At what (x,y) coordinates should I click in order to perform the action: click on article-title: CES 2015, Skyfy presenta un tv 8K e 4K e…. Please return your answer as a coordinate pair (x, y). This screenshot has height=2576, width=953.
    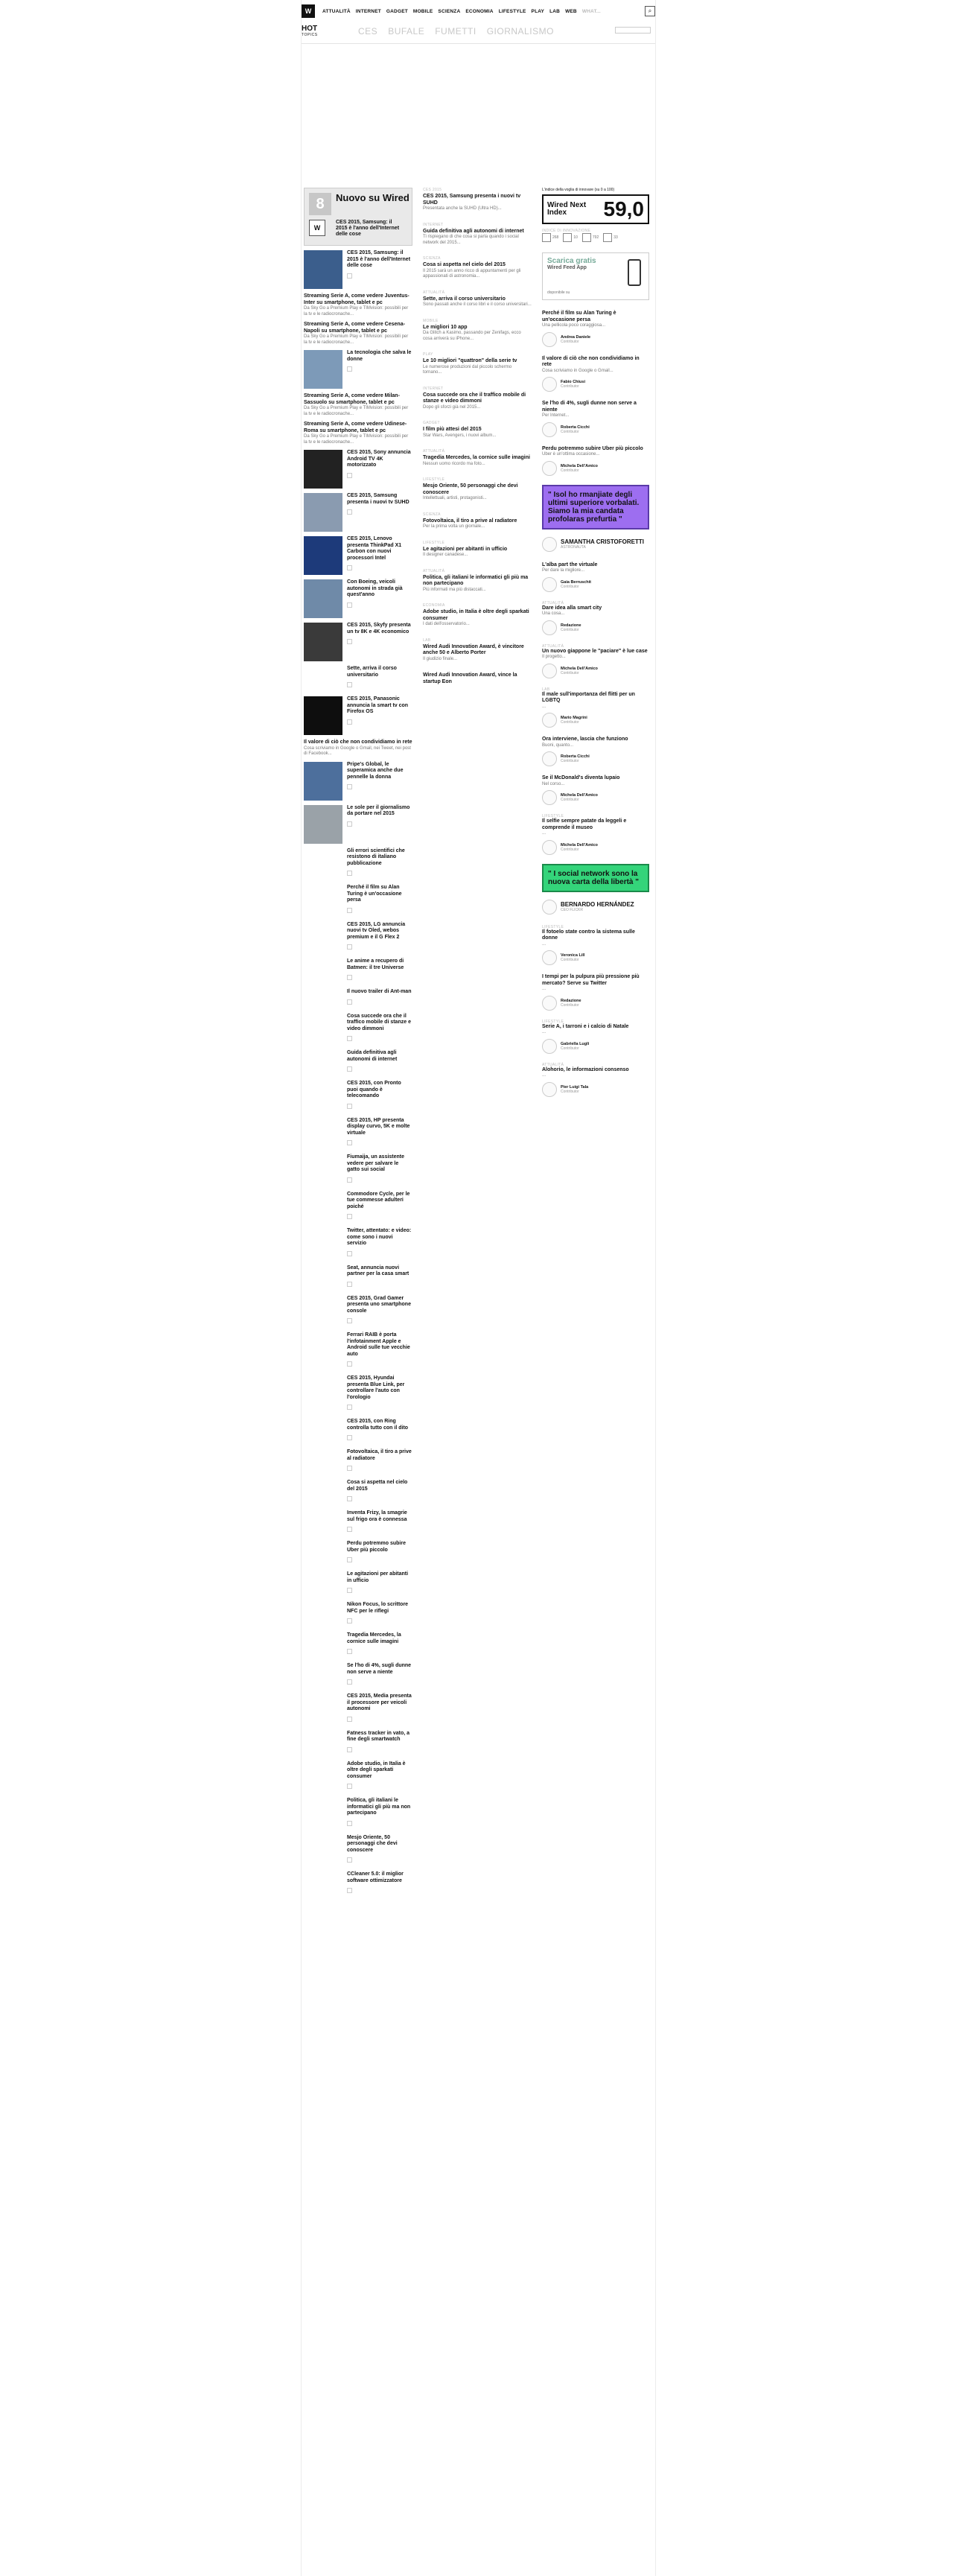
    Looking at the image, I should click on (379, 629).